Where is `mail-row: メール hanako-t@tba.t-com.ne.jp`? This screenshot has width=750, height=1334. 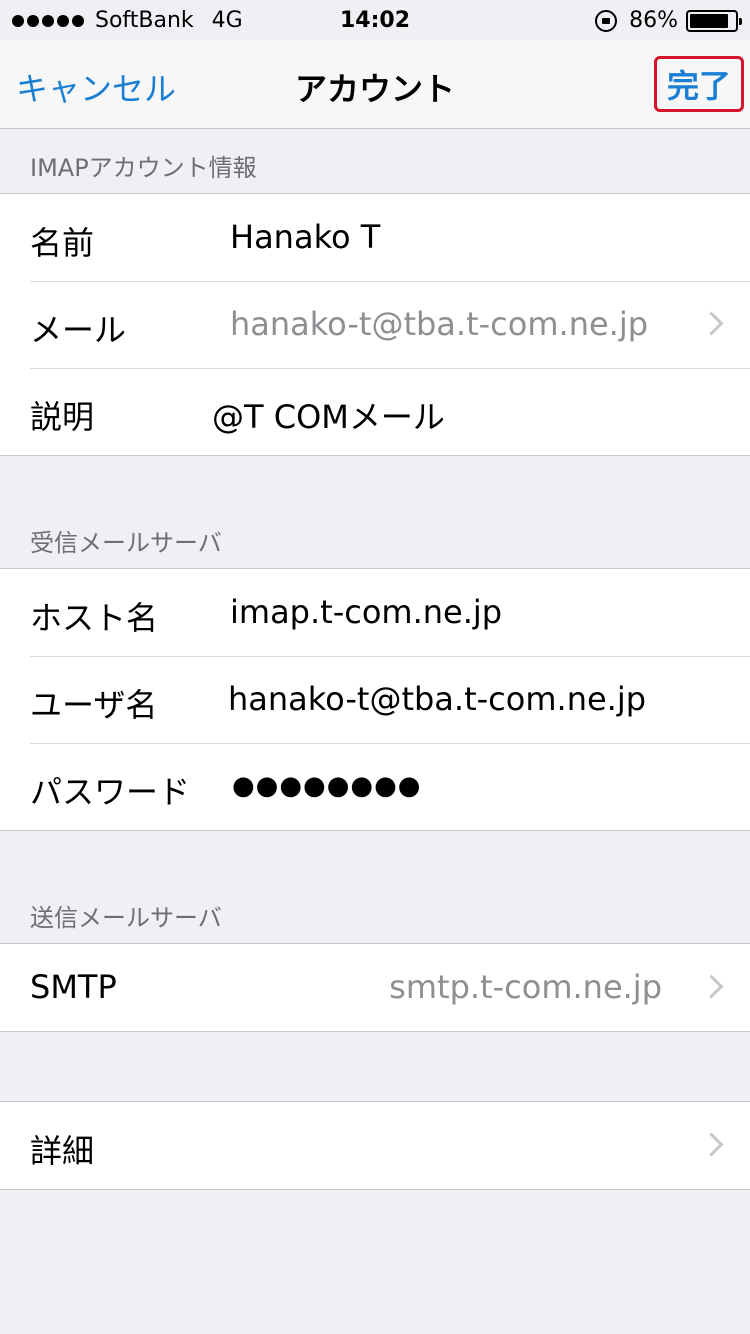 mail-row: メール hanako-t@tba.t-com.ne.jp is located at coordinates (375, 324).